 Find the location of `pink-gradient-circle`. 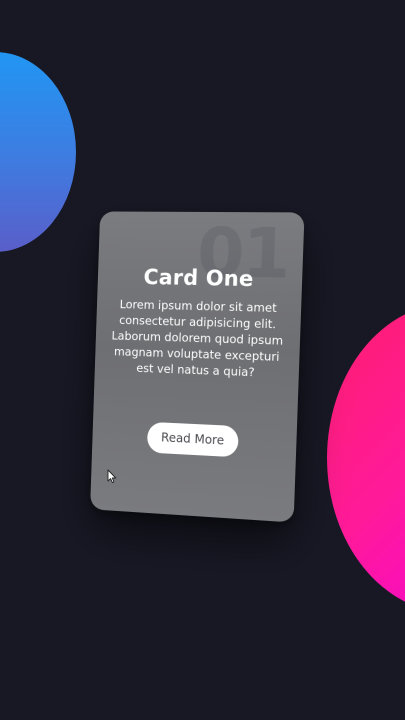

pink-gradient-circle is located at coordinates (366, 458).